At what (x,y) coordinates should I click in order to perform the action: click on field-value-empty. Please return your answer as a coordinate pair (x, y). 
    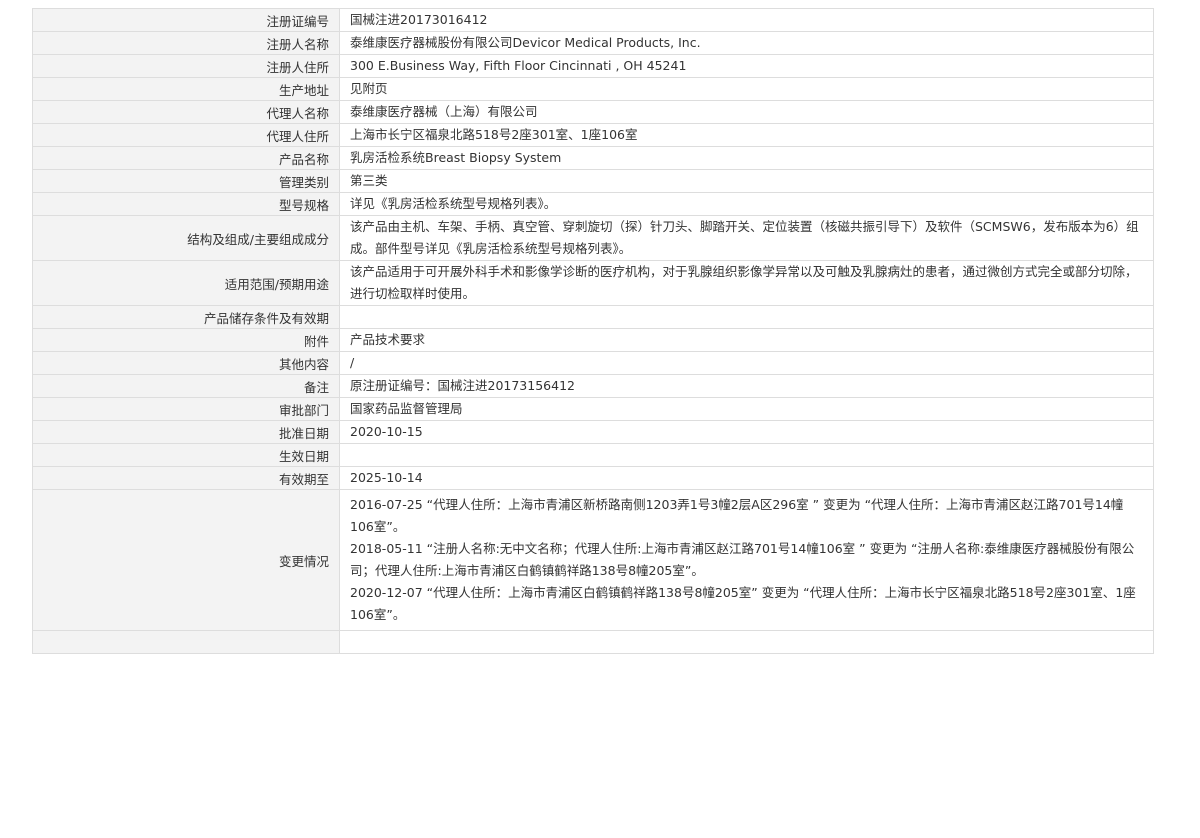
    Looking at the image, I should click on (746, 642).